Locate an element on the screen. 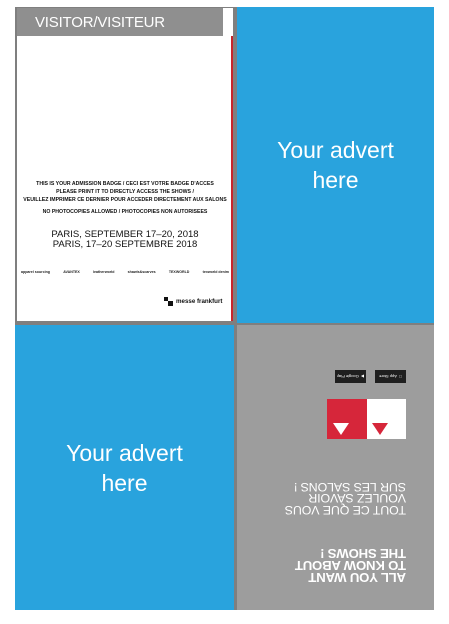 This screenshot has height=624, width=449. play-icon: ▶ is located at coordinates (362, 376).